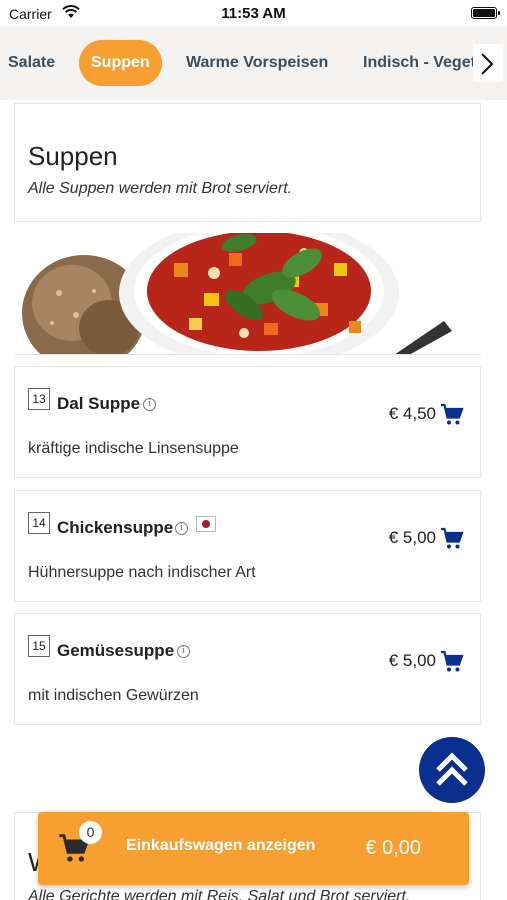 This screenshot has height=900, width=507. What do you see at coordinates (99, 403) in the screenshot?
I see `item-name: Dal Suppe` at bounding box center [99, 403].